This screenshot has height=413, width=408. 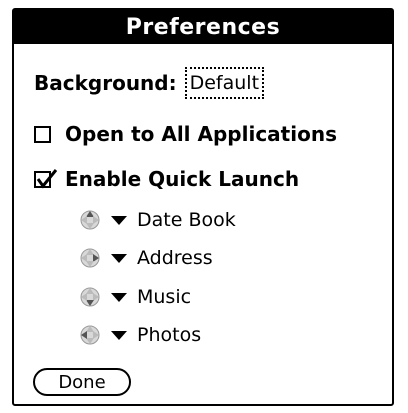 What do you see at coordinates (90, 297) in the screenshot?
I see `dpad-down-icon` at bounding box center [90, 297].